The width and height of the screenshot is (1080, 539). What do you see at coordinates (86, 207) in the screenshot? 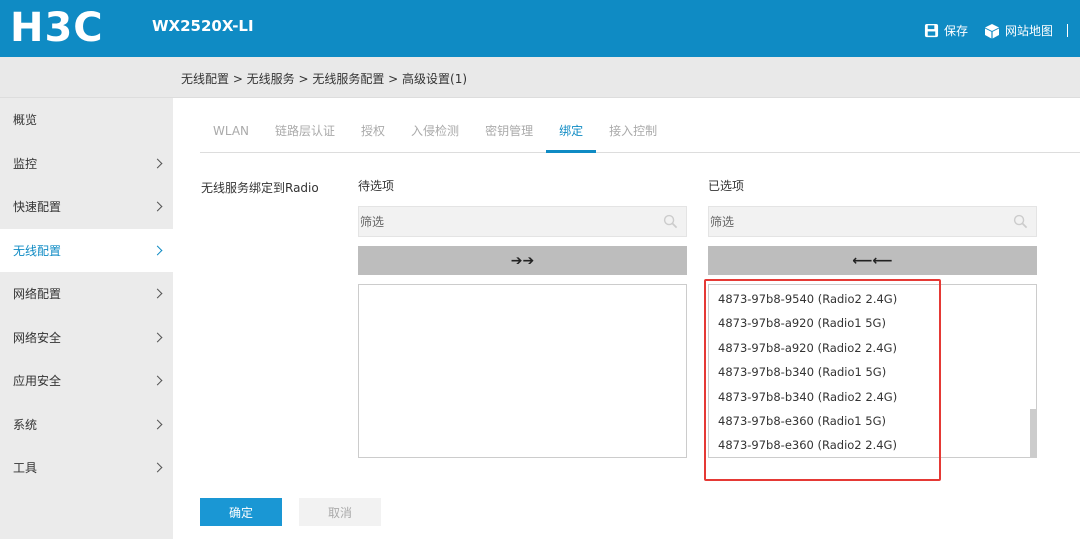
I see `sidebar-item-quick-config: 快速配置` at bounding box center [86, 207].